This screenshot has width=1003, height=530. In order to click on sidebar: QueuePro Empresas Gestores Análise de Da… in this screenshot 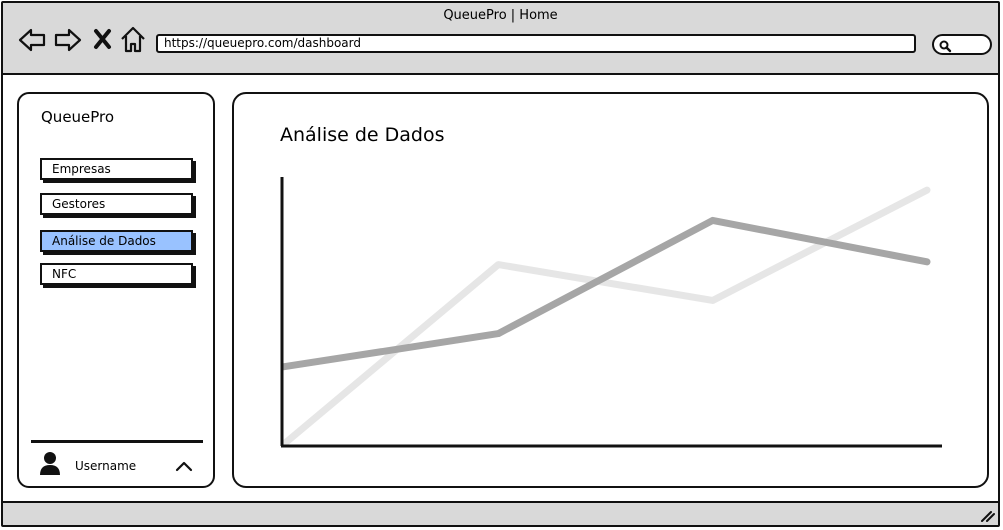, I will do `click(116, 290)`.